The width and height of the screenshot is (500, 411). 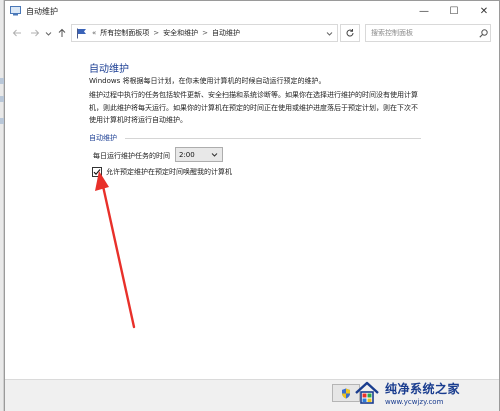 I want to click on wake-computer-checkbox, so click(x=97, y=172).